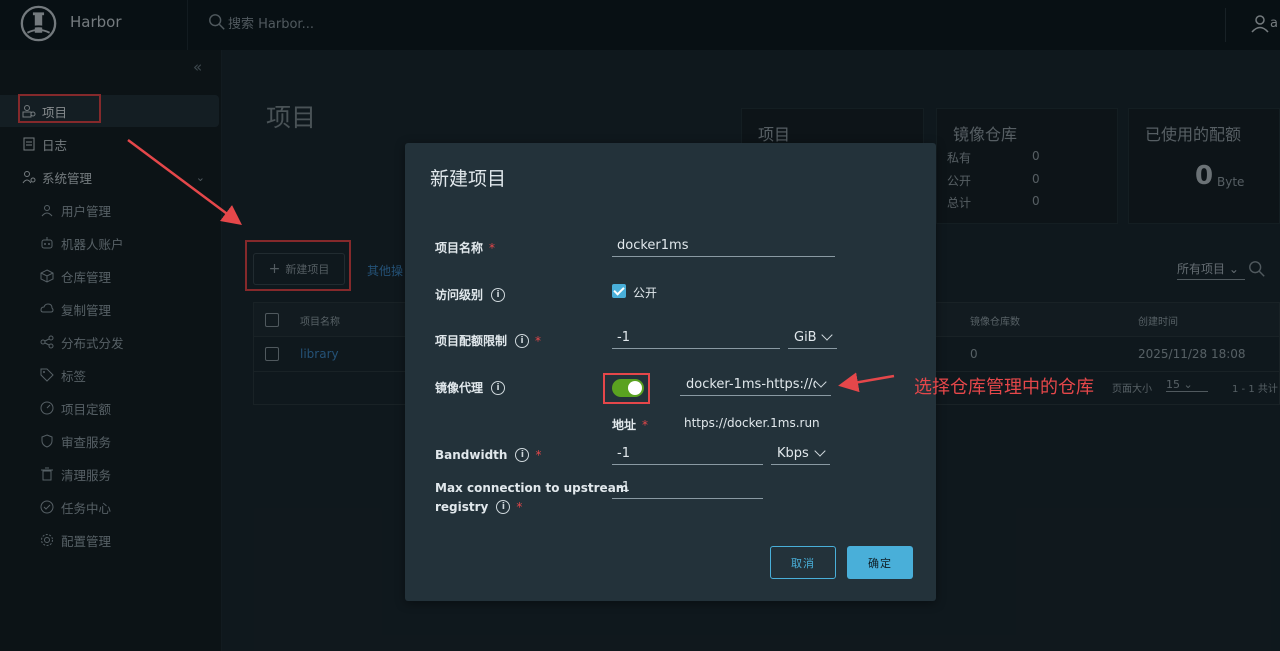  Describe the element at coordinates (468, 179) in the screenshot. I see `dialog-title: 新建项目` at that location.